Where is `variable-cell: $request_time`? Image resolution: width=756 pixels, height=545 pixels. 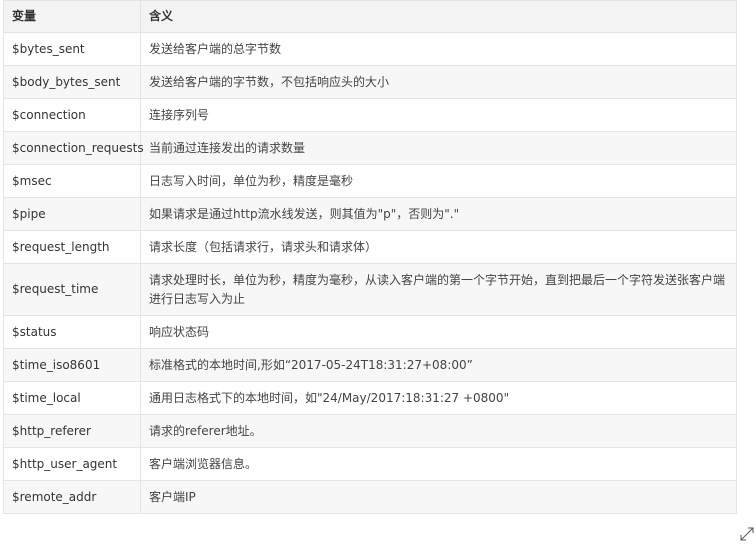
variable-cell: $request_time is located at coordinates (72, 289).